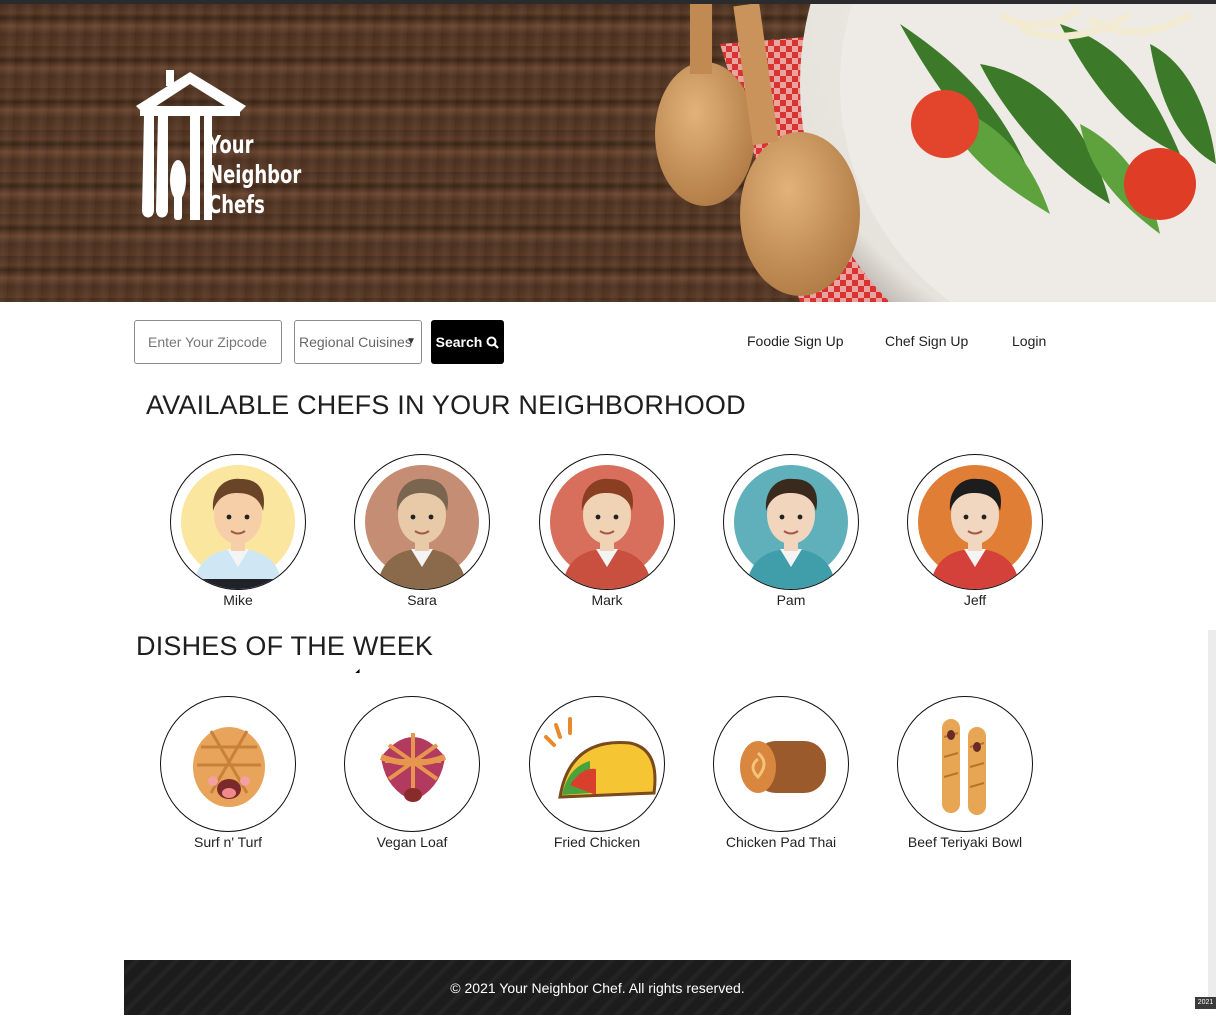 This screenshot has width=1216, height=1022. I want to click on logo-line-2: Neighbor, so click(255, 174).